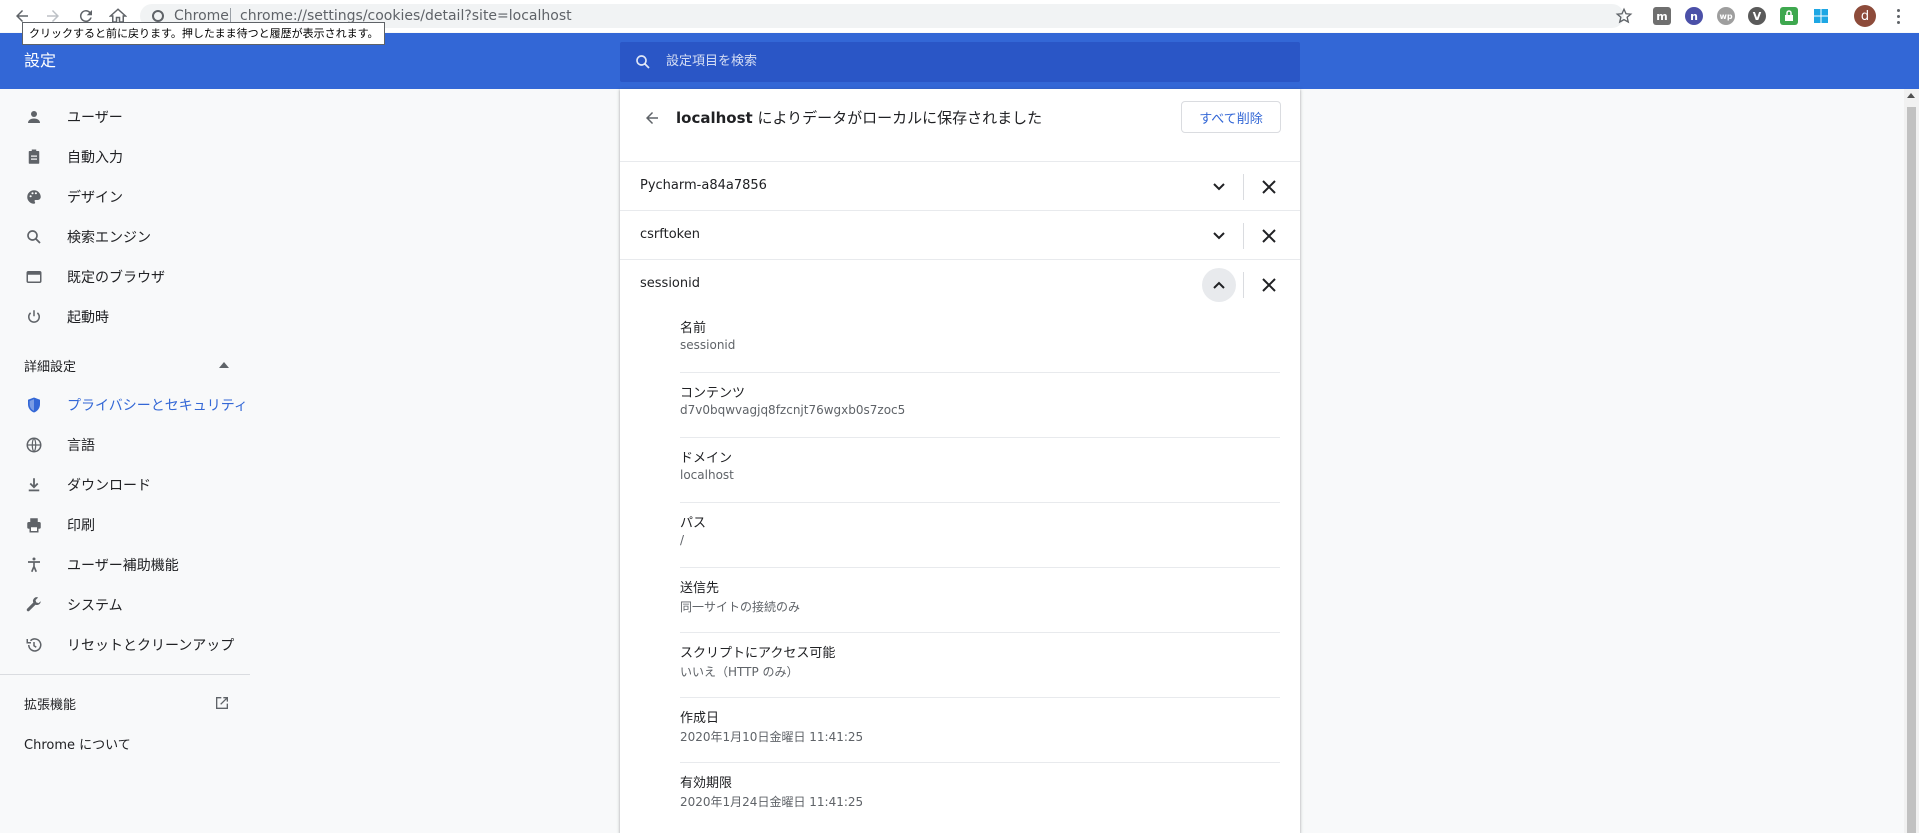 Image resolution: width=1919 pixels, height=833 pixels. What do you see at coordinates (793, 410) in the screenshot?
I see `detail-value: d7v0bqwvagjq8fzcnjt76wgxb0s7zoc5` at bounding box center [793, 410].